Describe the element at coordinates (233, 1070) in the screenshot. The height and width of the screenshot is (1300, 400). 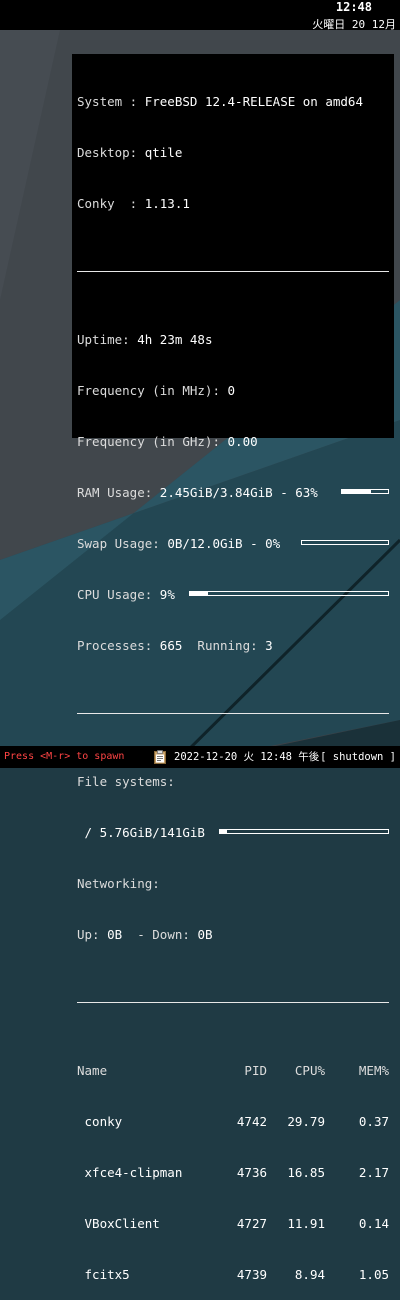
I see `process-table-header: Name PID CPU% MEM%` at that location.